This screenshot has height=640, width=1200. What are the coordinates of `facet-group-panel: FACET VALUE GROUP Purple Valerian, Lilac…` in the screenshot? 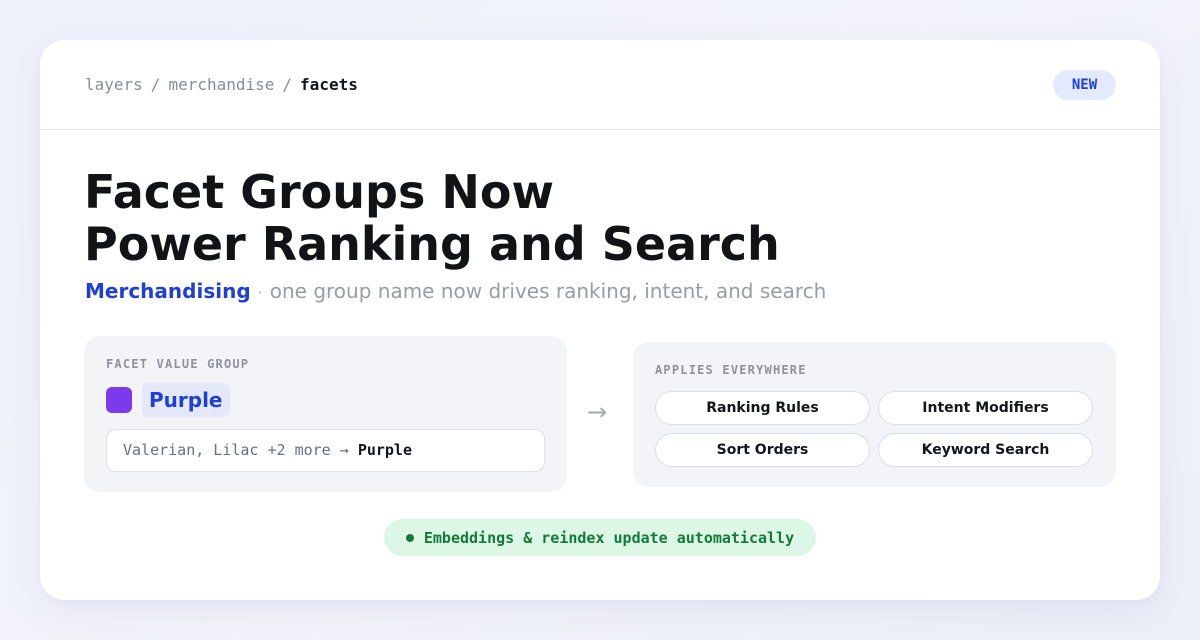 It's located at (325, 414).